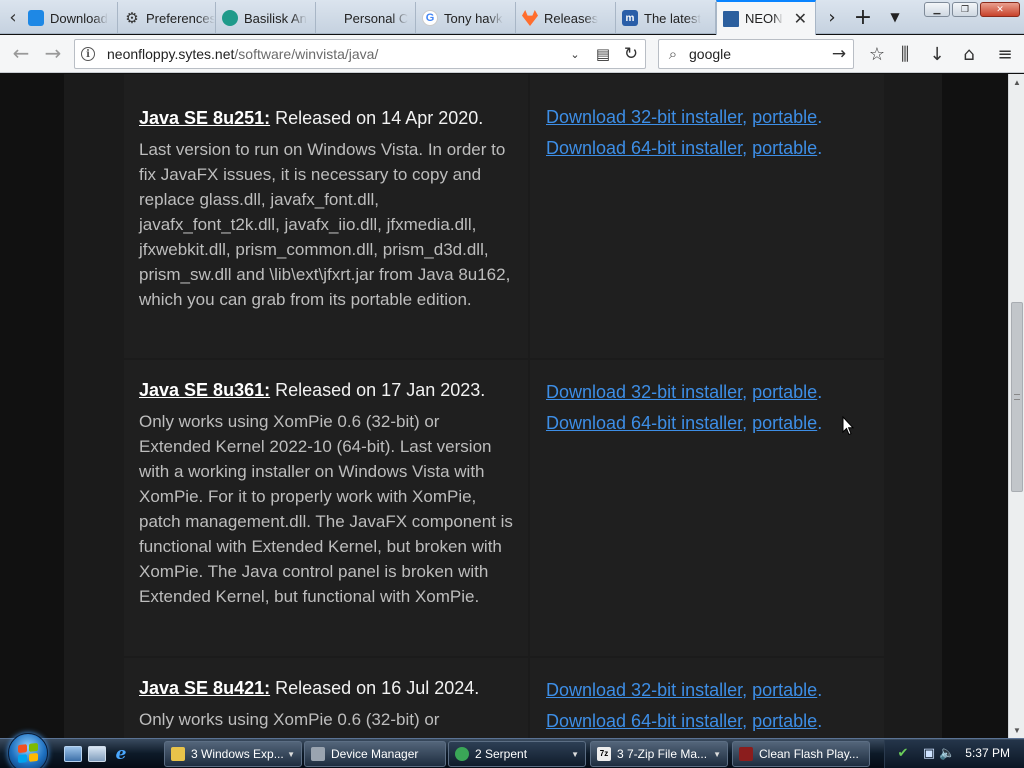 The image size is (1024, 768). Describe the element at coordinates (903, 754) in the screenshot. I see `safely-remove-icon: ✔` at that location.